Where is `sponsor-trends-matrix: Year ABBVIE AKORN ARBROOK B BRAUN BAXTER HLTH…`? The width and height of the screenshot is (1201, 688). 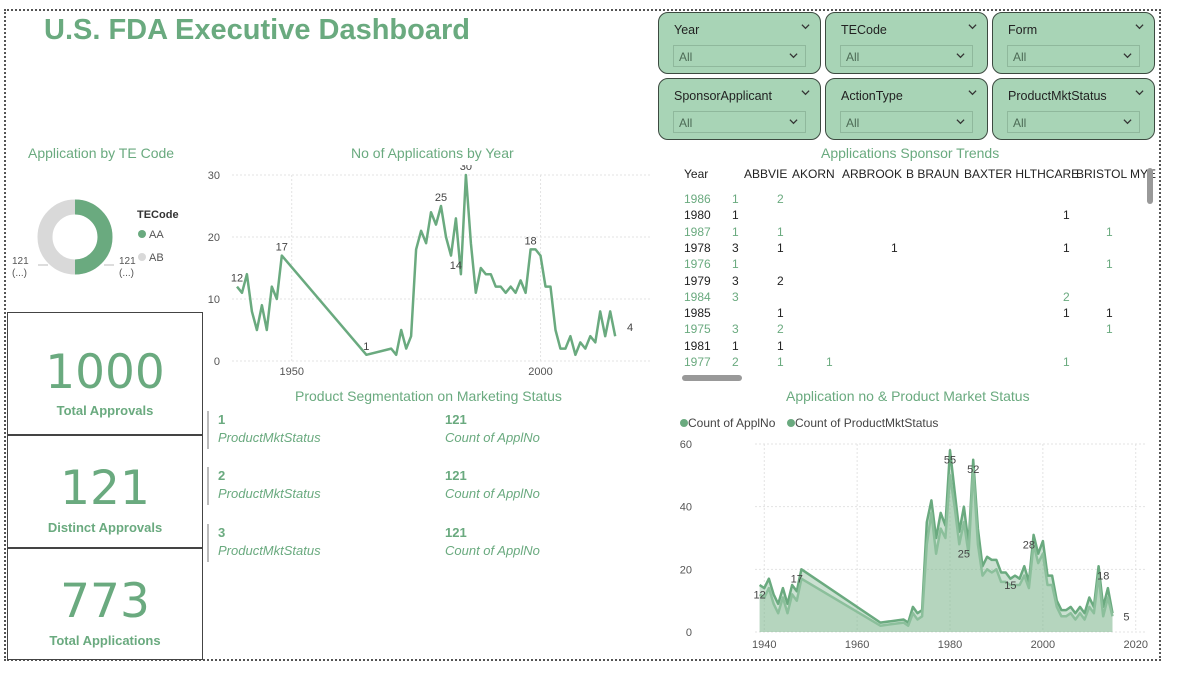
sponsor-trends-matrix: Year ABBVIE AKORN ARBROOK B BRAUN BAXTER HLTH… is located at coordinates (919, 271).